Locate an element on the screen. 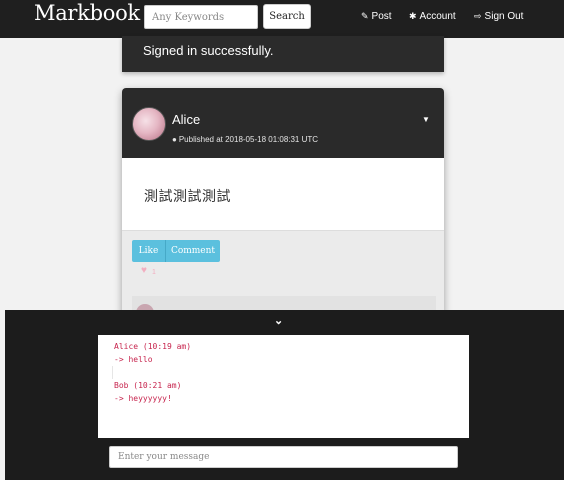 This screenshot has height=480, width=564. chat-line: Bob (10:21 am) is located at coordinates (148, 385).